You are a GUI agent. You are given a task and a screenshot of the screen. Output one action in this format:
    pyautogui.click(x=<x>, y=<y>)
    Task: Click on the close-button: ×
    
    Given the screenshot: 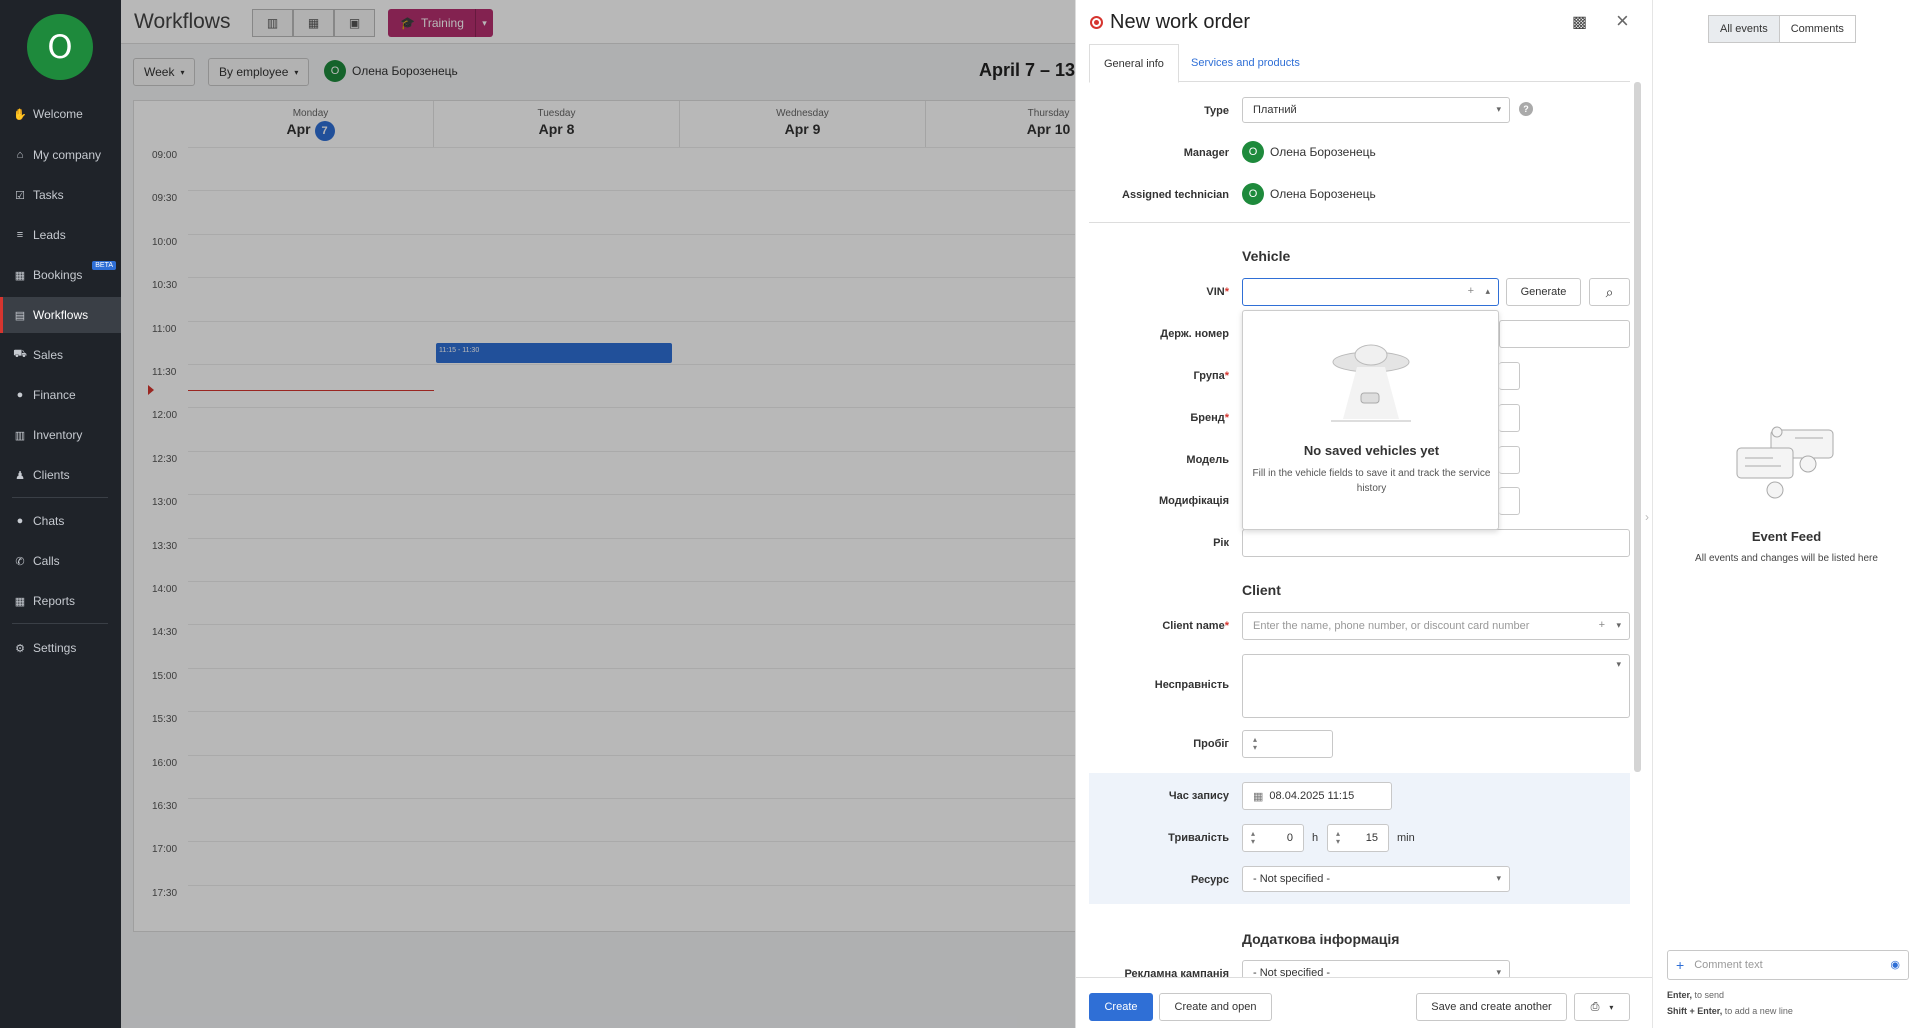 What is the action you would take?
    pyautogui.click(x=1622, y=21)
    